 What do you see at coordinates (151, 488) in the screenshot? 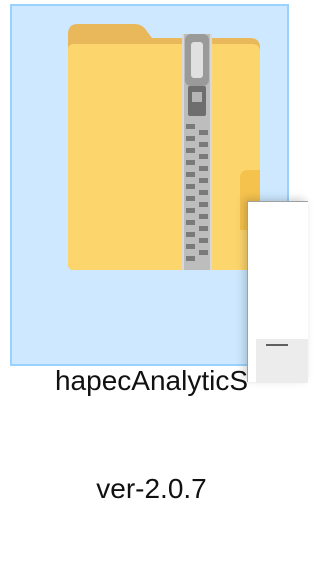
I see `file-name-line2: ver-2.0.7` at bounding box center [151, 488].